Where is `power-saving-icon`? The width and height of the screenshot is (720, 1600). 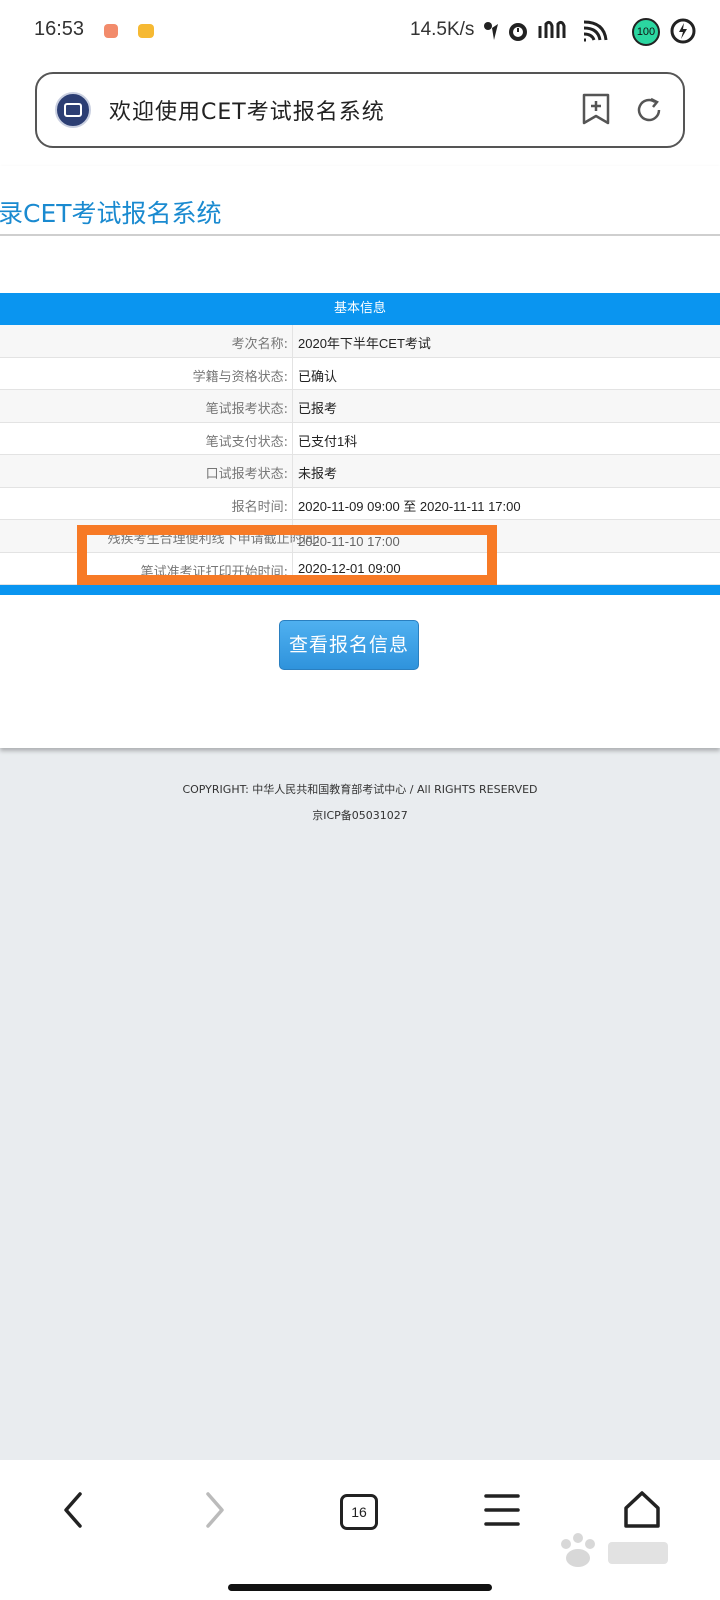
power-saving-icon is located at coordinates (683, 31).